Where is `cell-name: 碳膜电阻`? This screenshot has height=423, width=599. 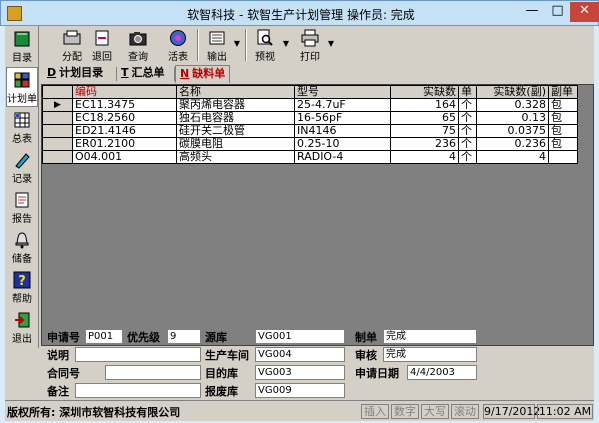
cell-name: 碳膜电阻 is located at coordinates (235, 144).